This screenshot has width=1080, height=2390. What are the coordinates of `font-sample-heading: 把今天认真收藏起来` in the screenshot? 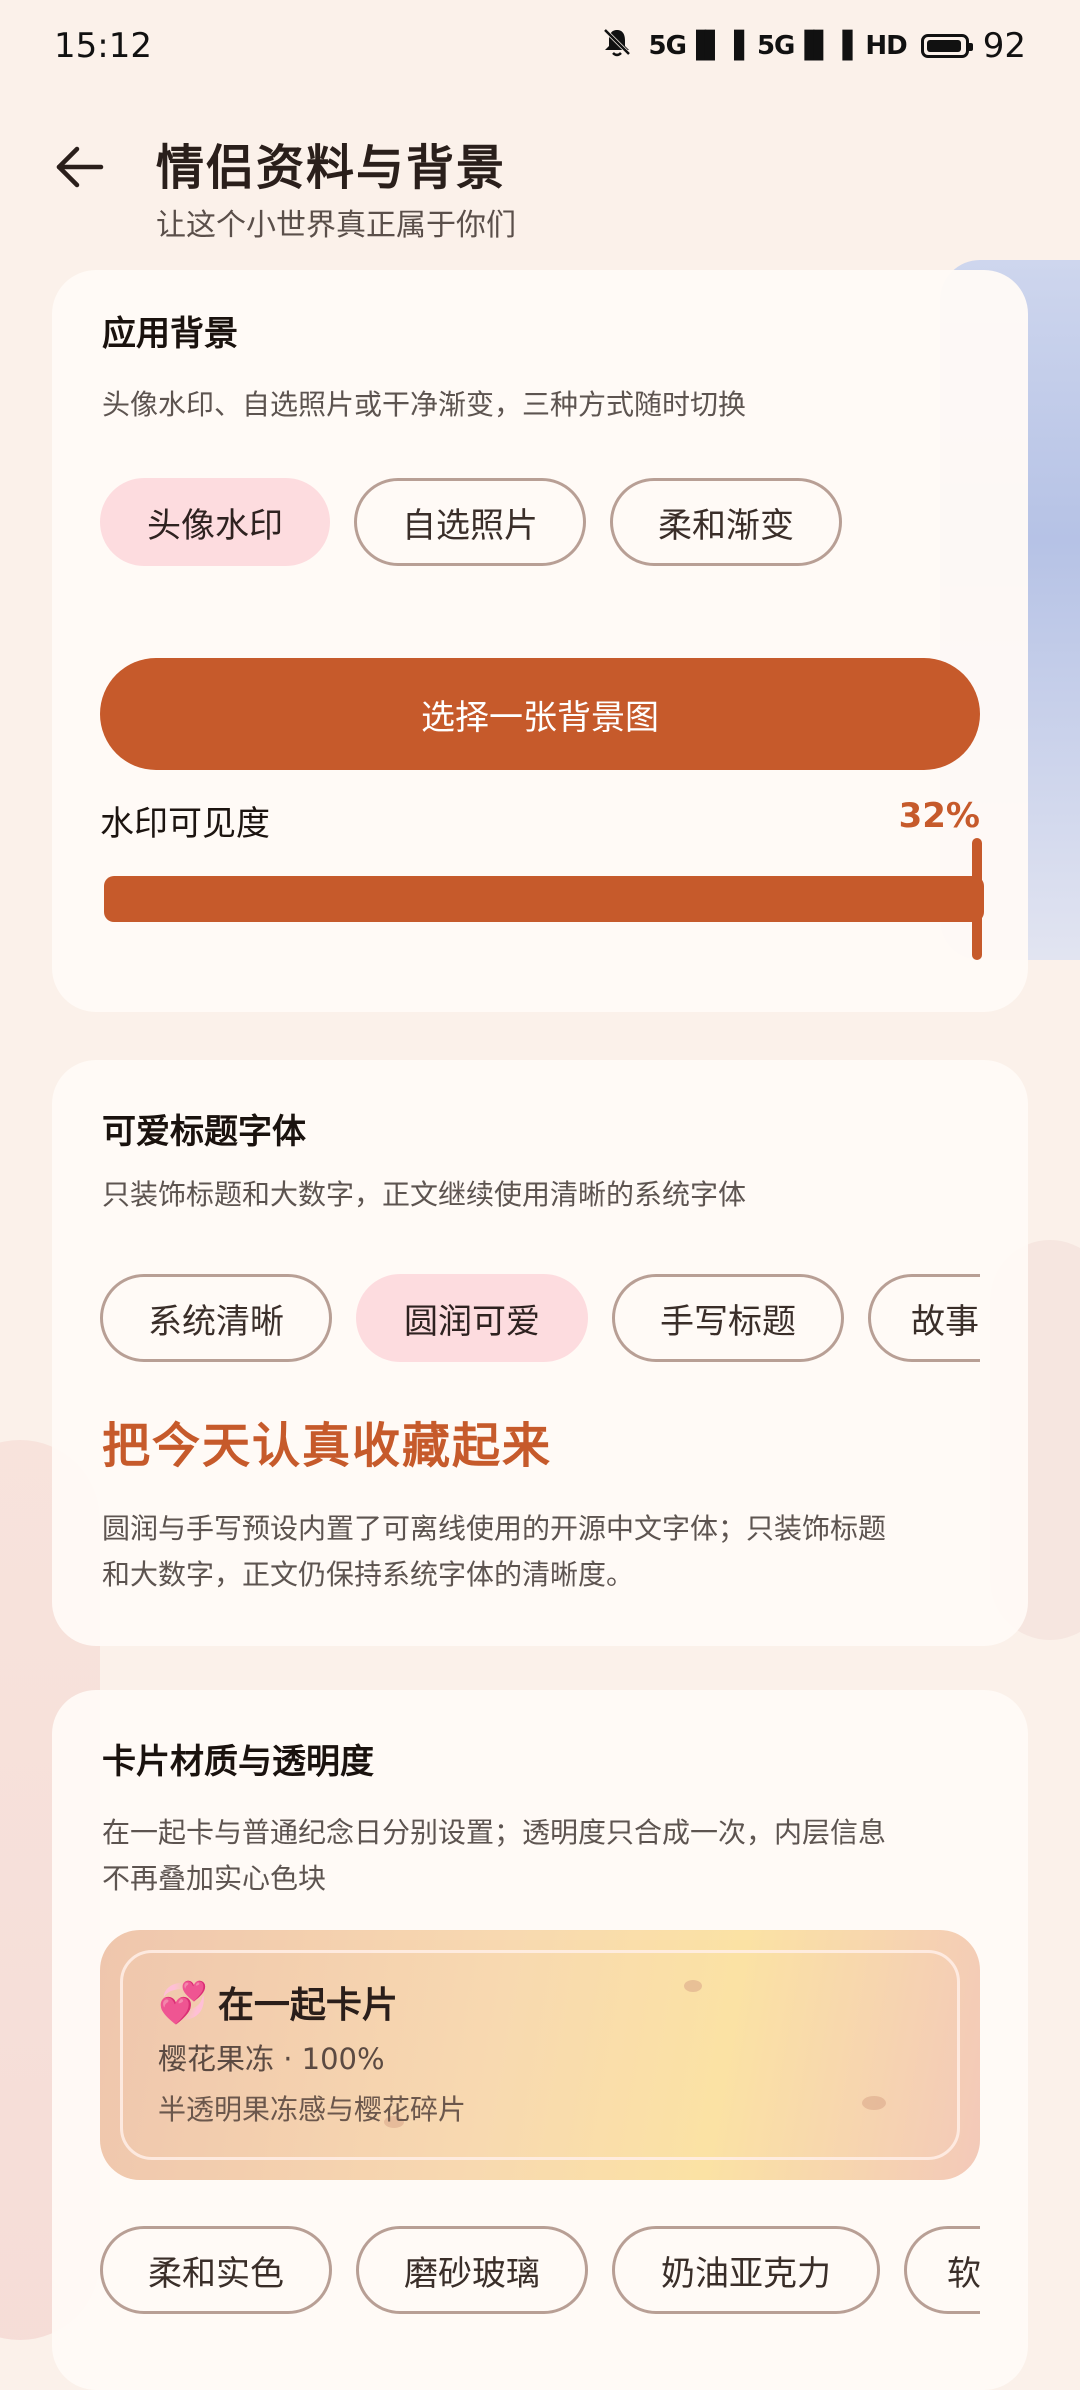 It's located at (327, 1446).